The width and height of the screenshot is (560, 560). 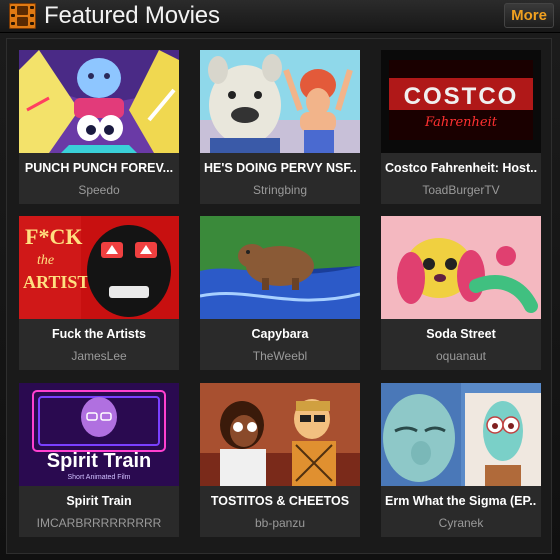 What do you see at coordinates (280, 356) in the screenshot?
I see `movie-author: TheWeebl` at bounding box center [280, 356].